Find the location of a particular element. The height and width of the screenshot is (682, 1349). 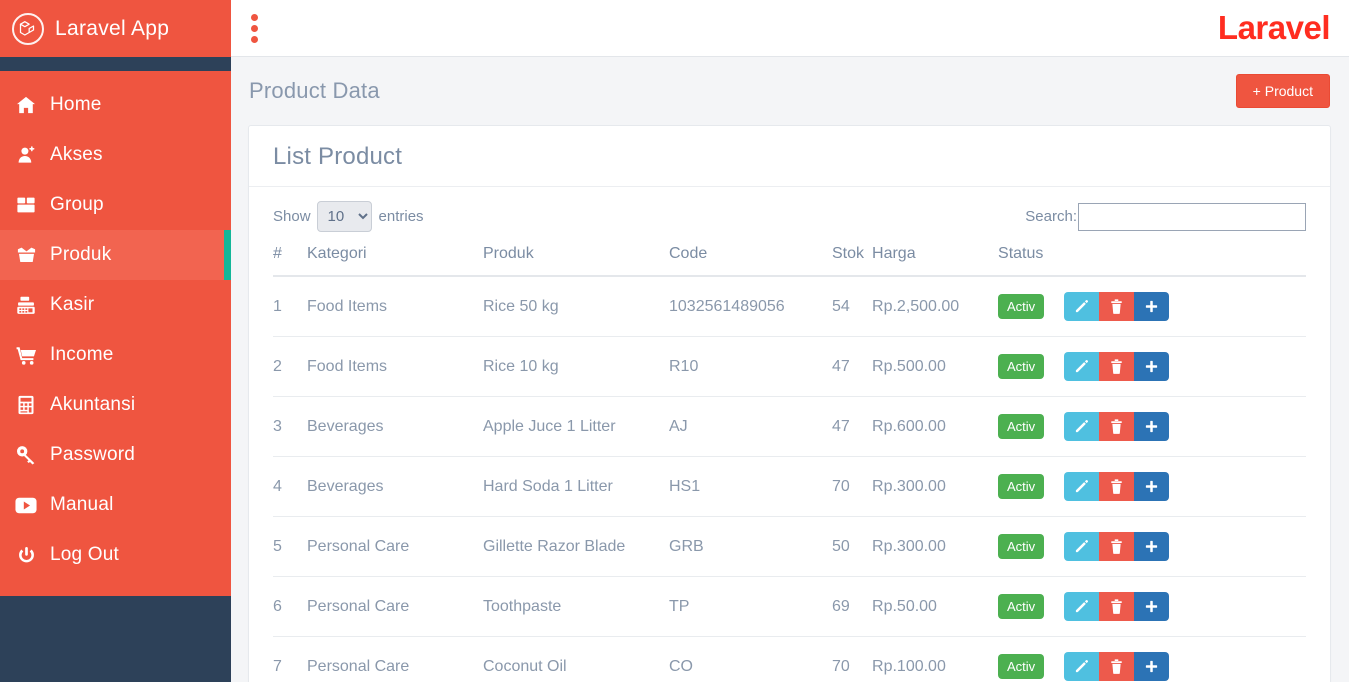

sidebar-item-group: Group is located at coordinates (115, 205).